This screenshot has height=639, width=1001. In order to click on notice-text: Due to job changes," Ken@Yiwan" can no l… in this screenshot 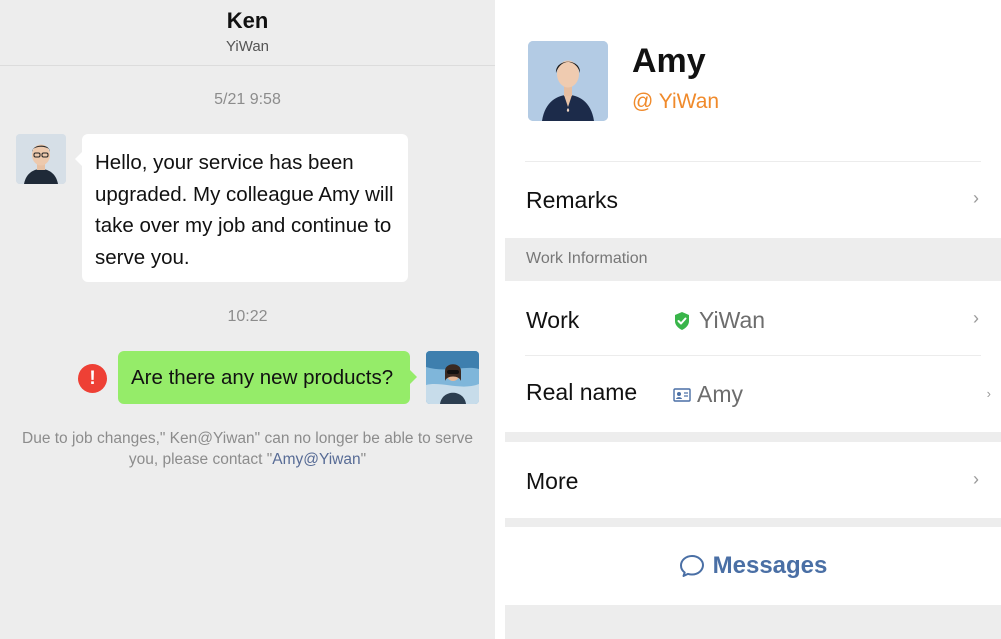, I will do `click(247, 449)`.